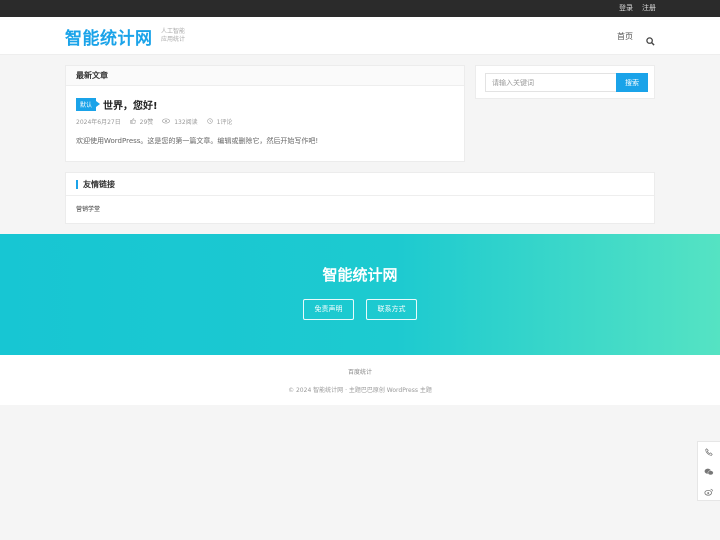 The width and height of the screenshot is (720, 540). Describe the element at coordinates (88, 104) in the screenshot. I see `category-badge: 默认` at that location.